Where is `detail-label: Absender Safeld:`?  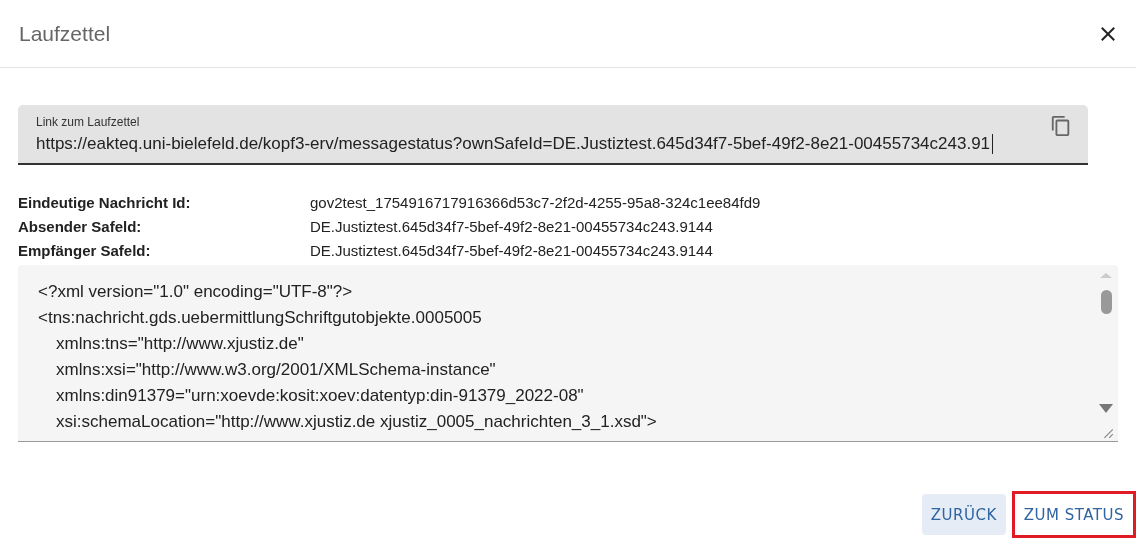 detail-label: Absender Safeld: is located at coordinates (80, 227).